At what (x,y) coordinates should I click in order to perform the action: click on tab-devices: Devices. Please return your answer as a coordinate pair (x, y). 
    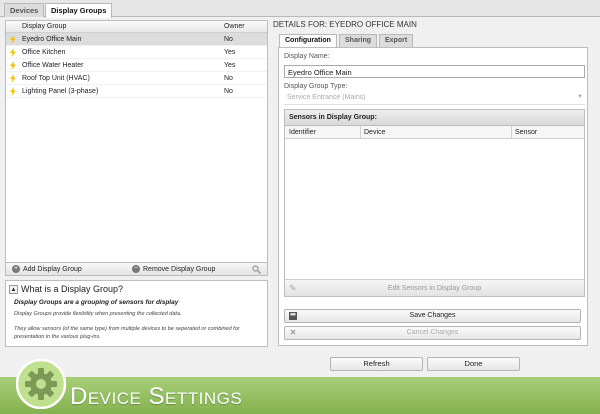
    Looking at the image, I should click on (24, 10).